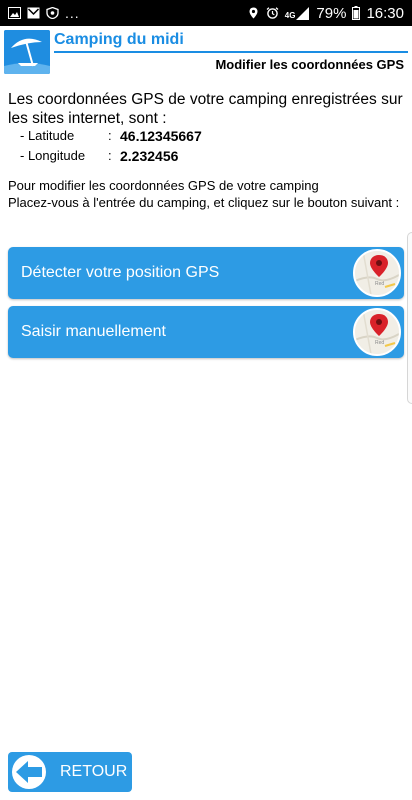  Describe the element at coordinates (27, 52) in the screenshot. I see `beach-umbrella-logo` at that location.